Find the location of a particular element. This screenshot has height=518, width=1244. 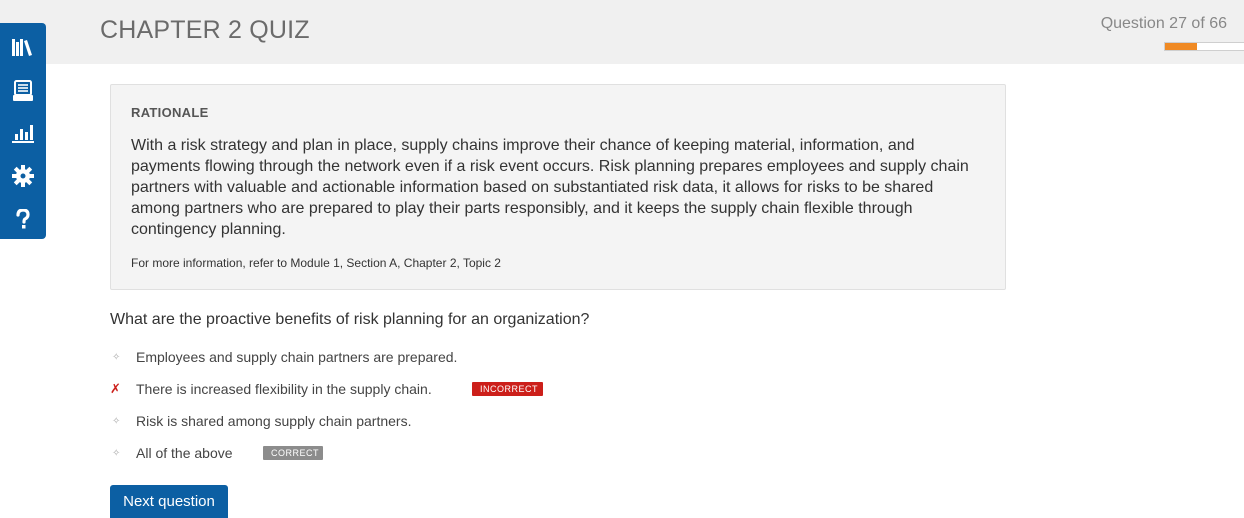

next-question-button: Next question is located at coordinates (169, 501).